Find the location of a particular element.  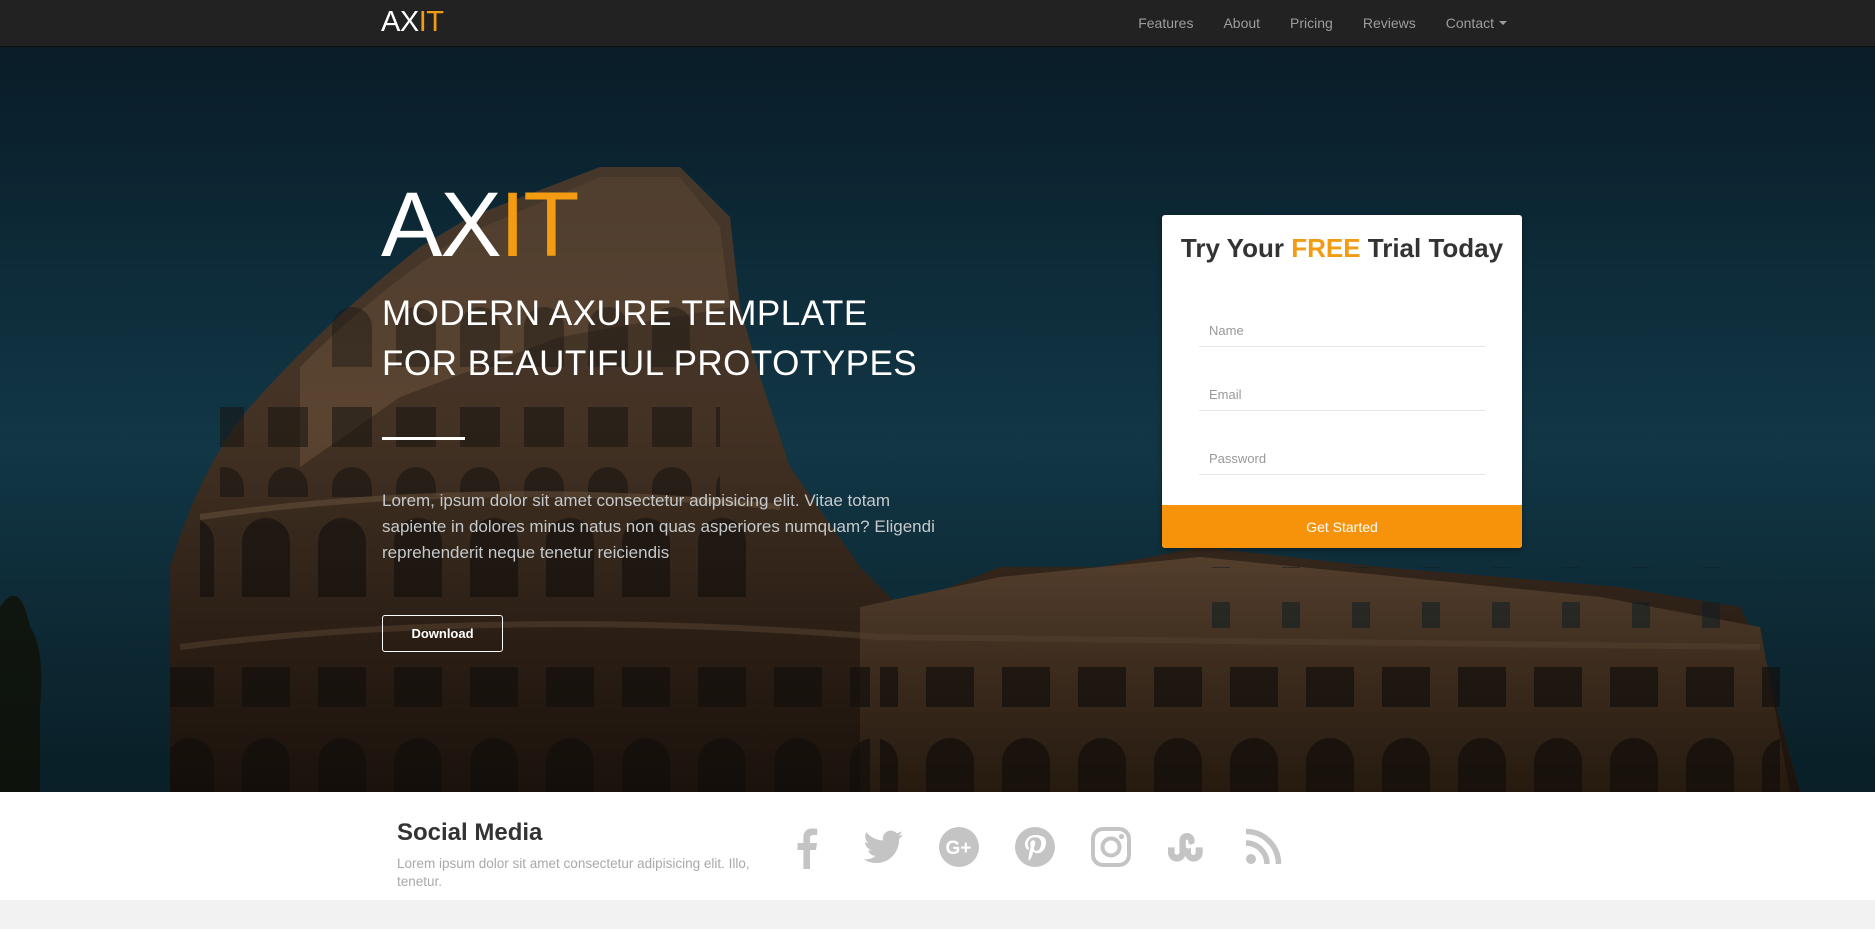

nav-item-features: Features is located at coordinates (1165, 23).